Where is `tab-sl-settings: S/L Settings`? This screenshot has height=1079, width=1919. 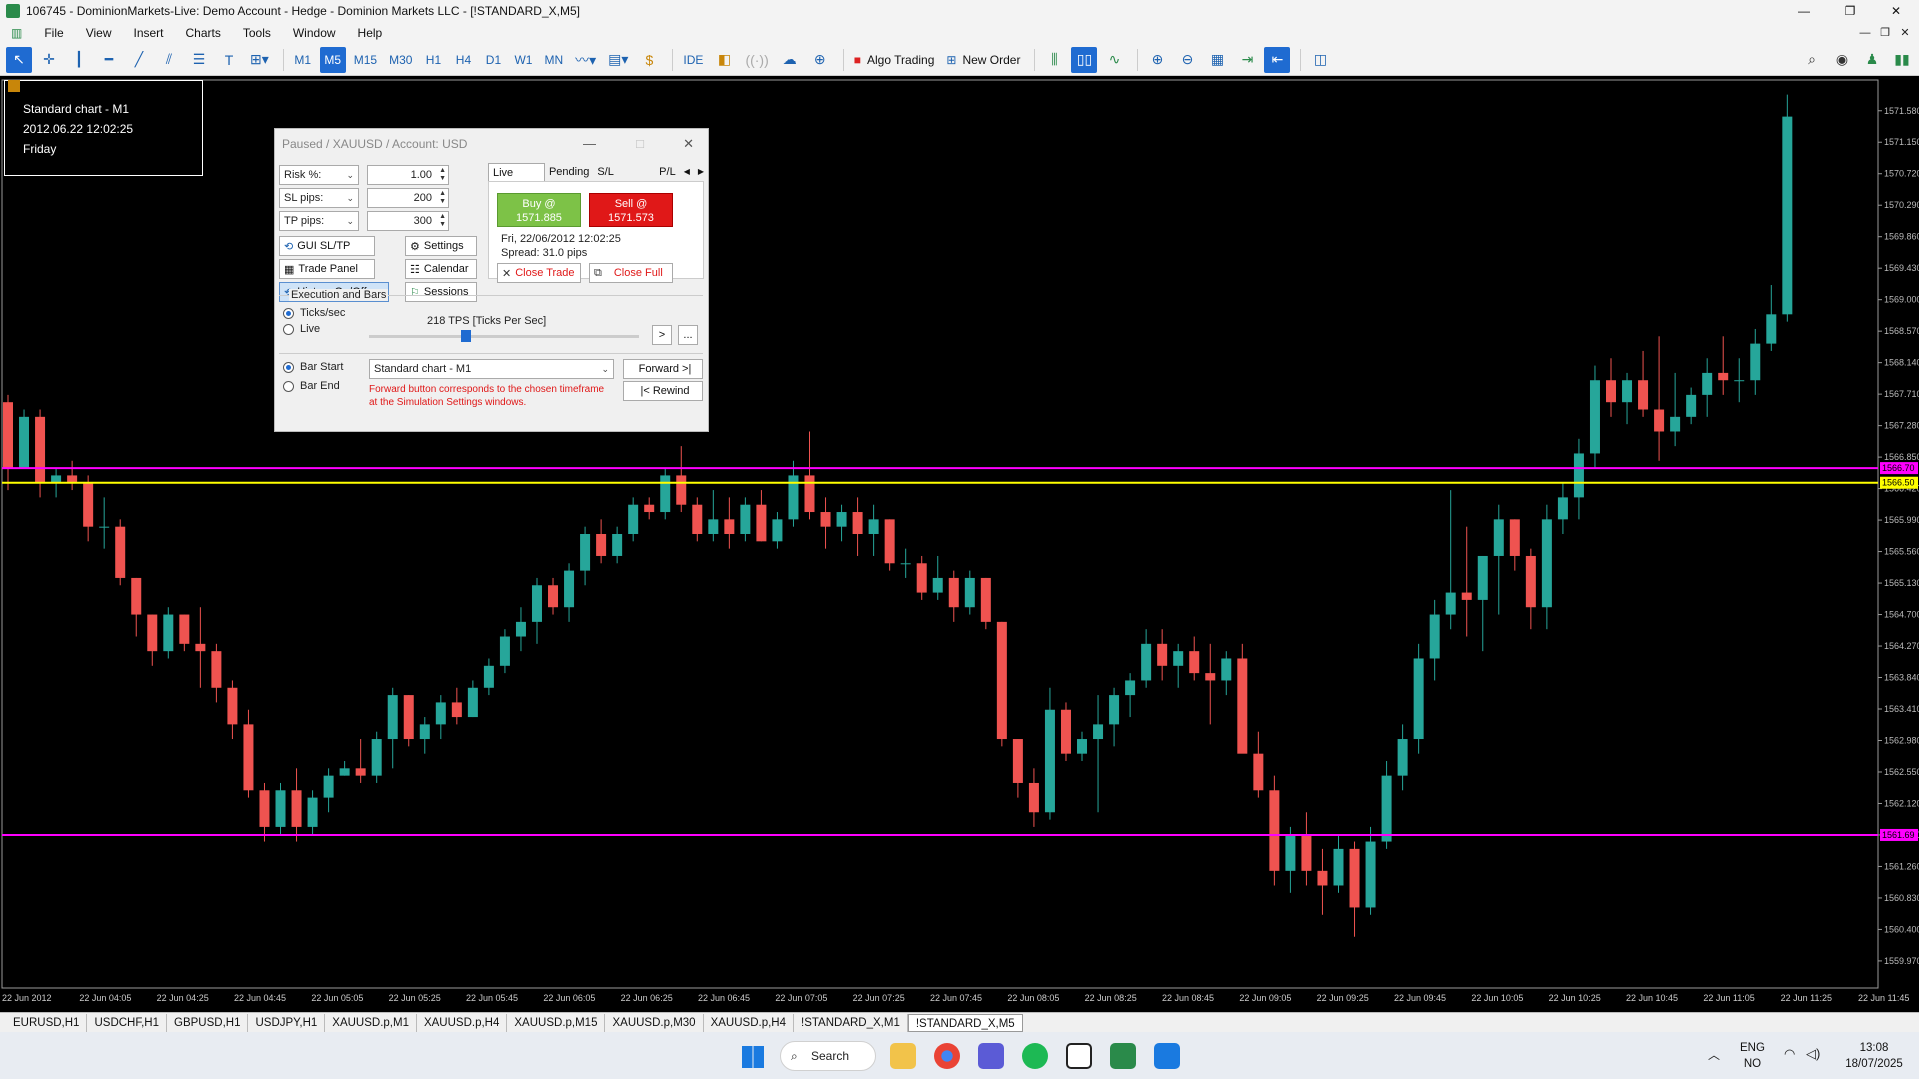 tab-sl-settings: S/L Settings is located at coordinates (624, 179).